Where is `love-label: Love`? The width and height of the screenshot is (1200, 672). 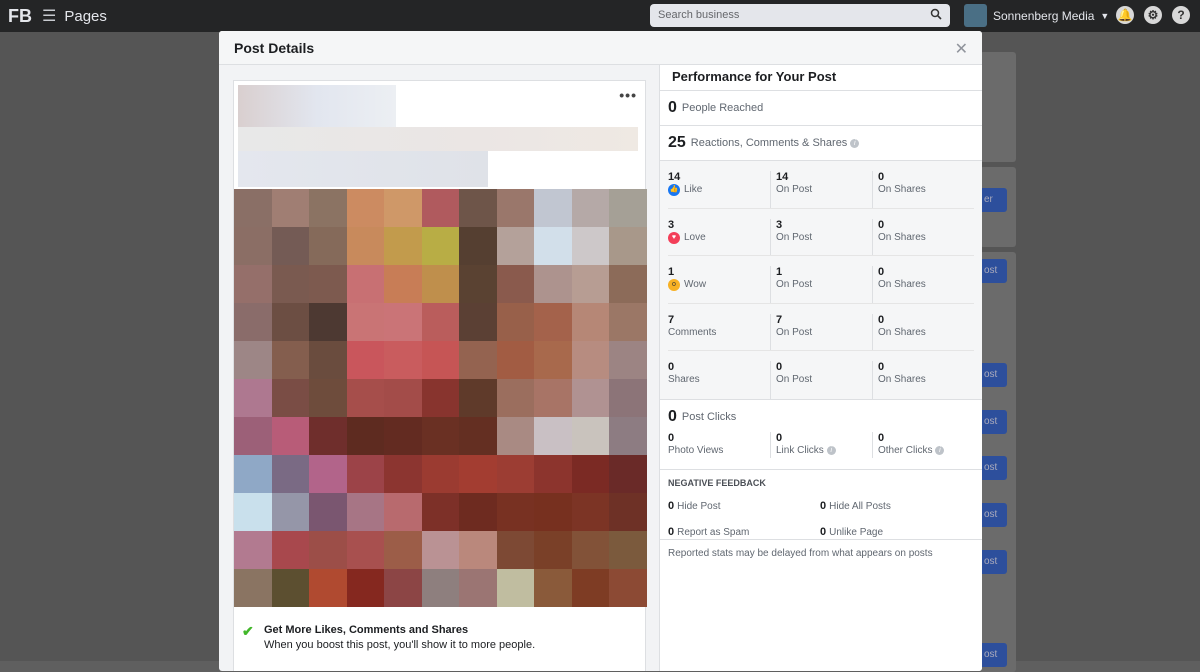 love-label: Love is located at coordinates (695, 237).